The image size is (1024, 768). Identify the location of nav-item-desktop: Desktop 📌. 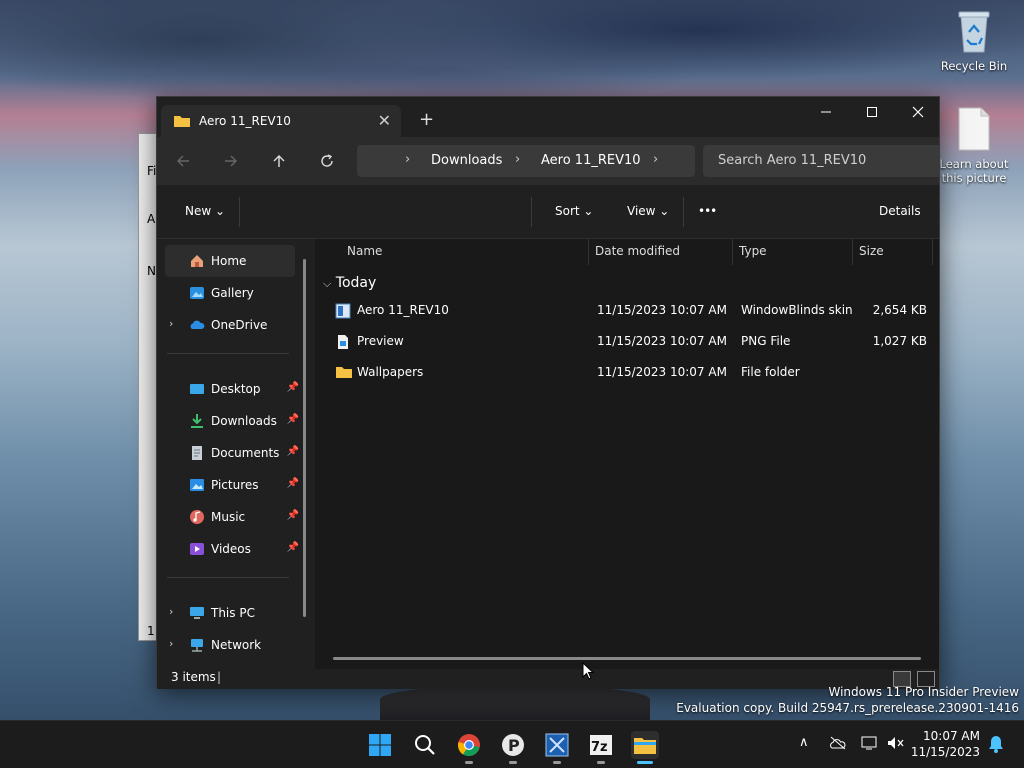
(232, 389).